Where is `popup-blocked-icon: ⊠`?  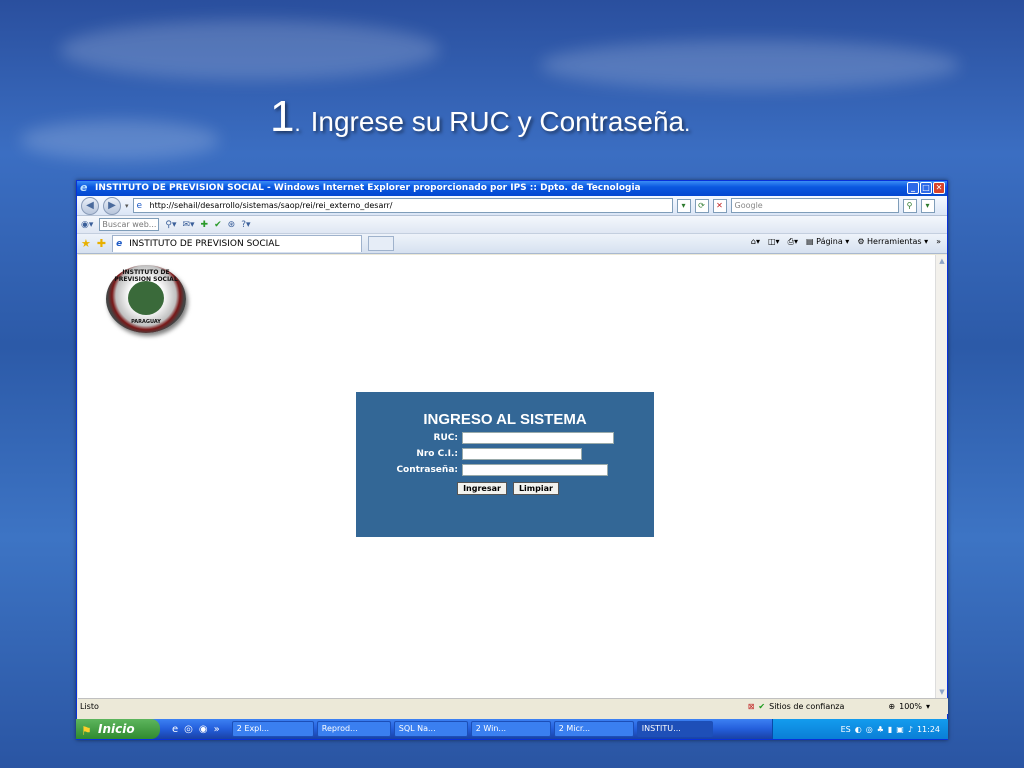 popup-blocked-icon: ⊠ is located at coordinates (751, 706).